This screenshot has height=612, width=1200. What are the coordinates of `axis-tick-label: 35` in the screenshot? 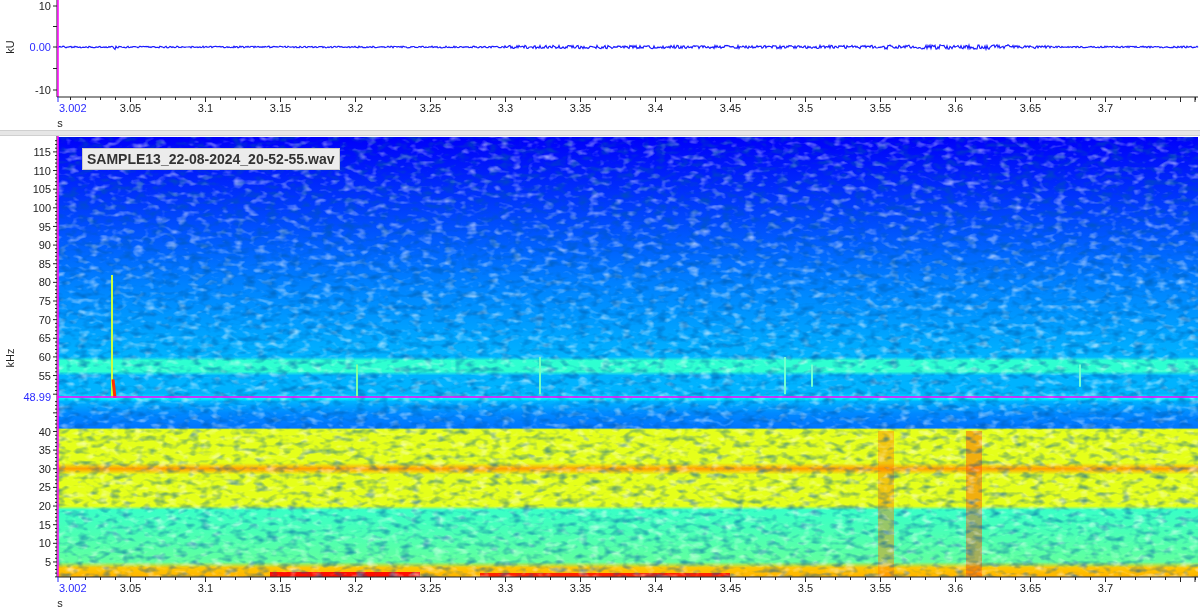 It's located at (44, 450).